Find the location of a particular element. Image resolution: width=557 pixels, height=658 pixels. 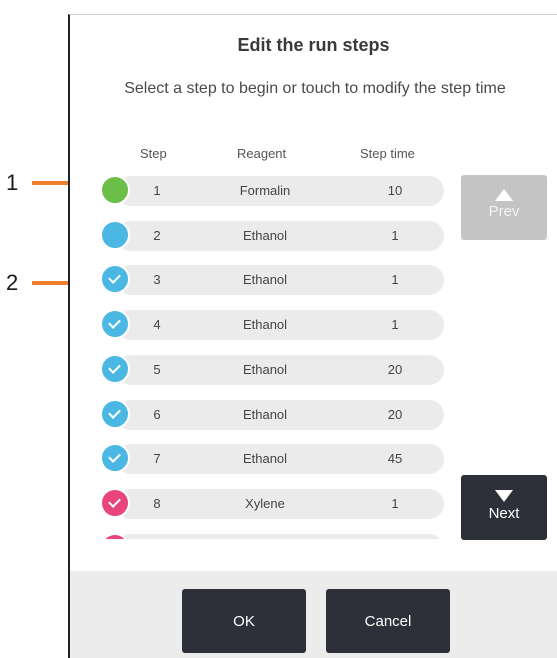

step-number: 8 is located at coordinates (157, 503).